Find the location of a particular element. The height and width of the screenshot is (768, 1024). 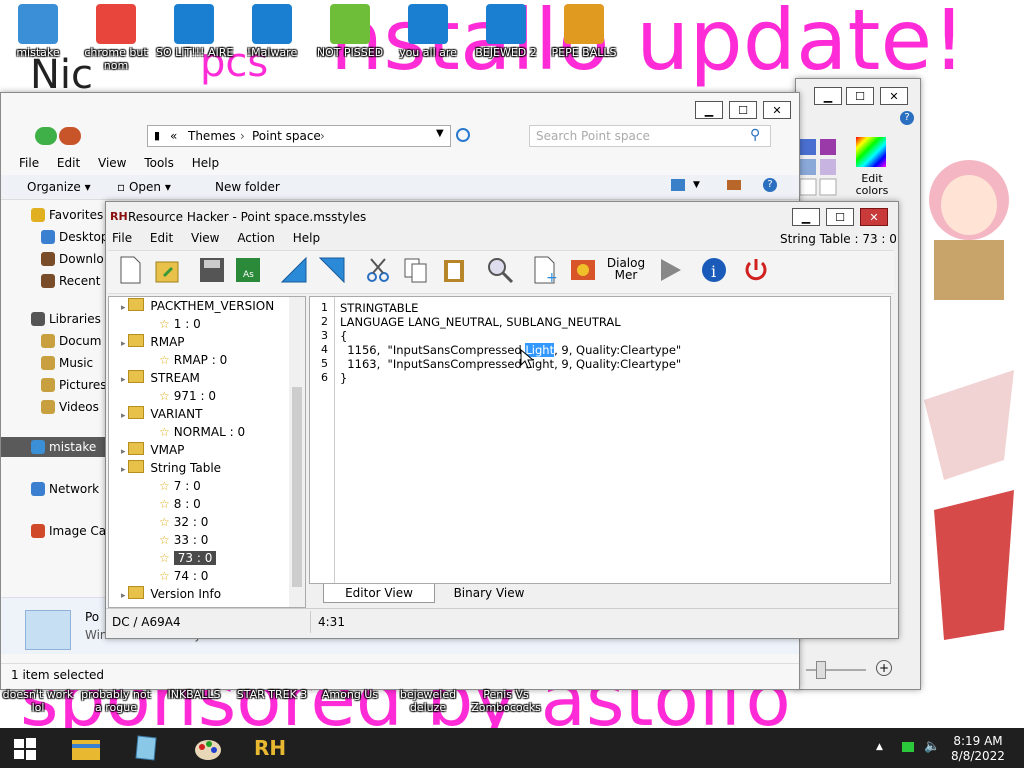

open-file-icon is located at coordinates (168, 270).